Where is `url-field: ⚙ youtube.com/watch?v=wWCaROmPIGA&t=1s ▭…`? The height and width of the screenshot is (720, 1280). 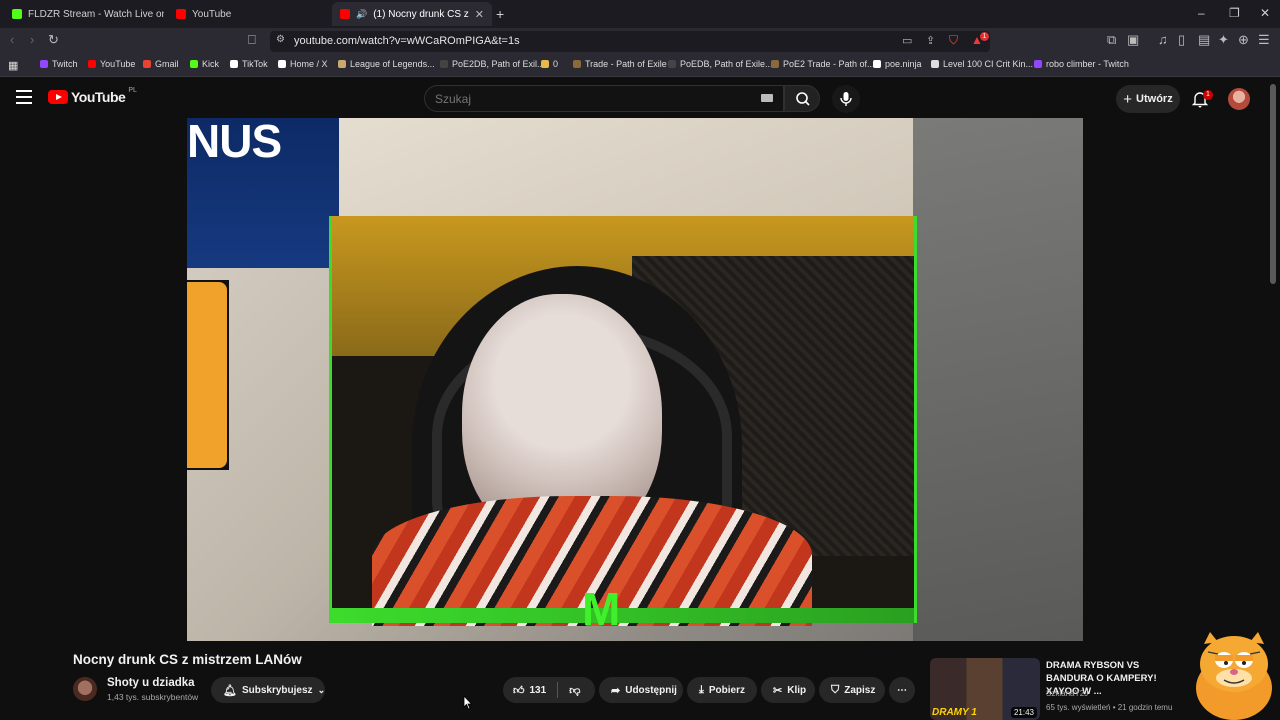 url-field: ⚙ youtube.com/watch?v=wWCaROmPIGA&t=1s ▭… is located at coordinates (630, 41).